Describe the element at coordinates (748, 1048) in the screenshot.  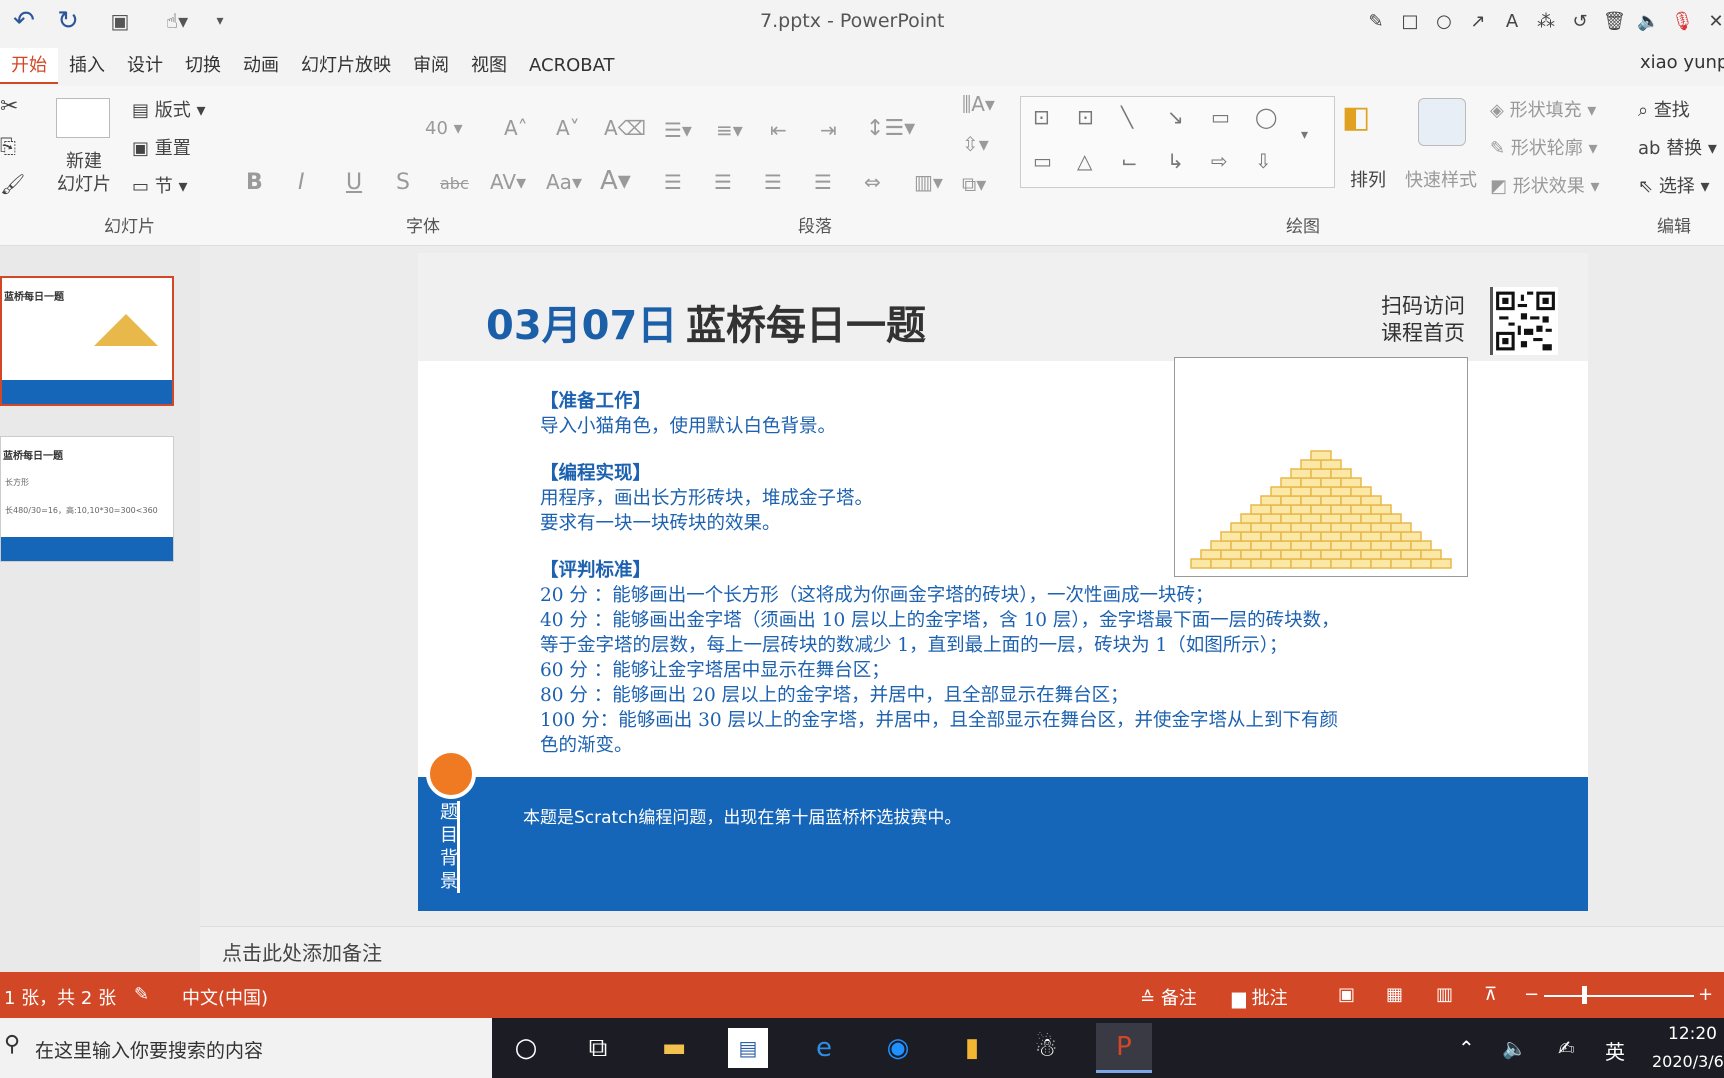
I see `classroom-app-icon: ▤` at that location.